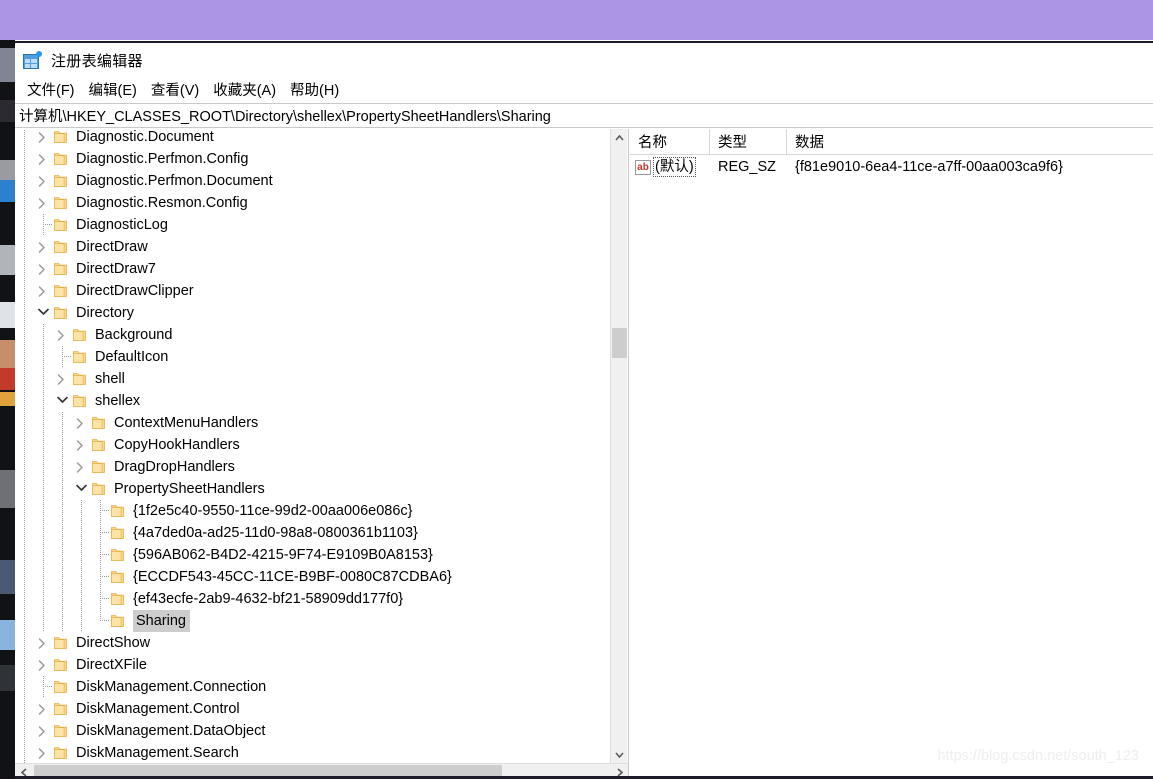 The height and width of the screenshot is (779, 1153). I want to click on column-header-type: 类型, so click(748, 141).